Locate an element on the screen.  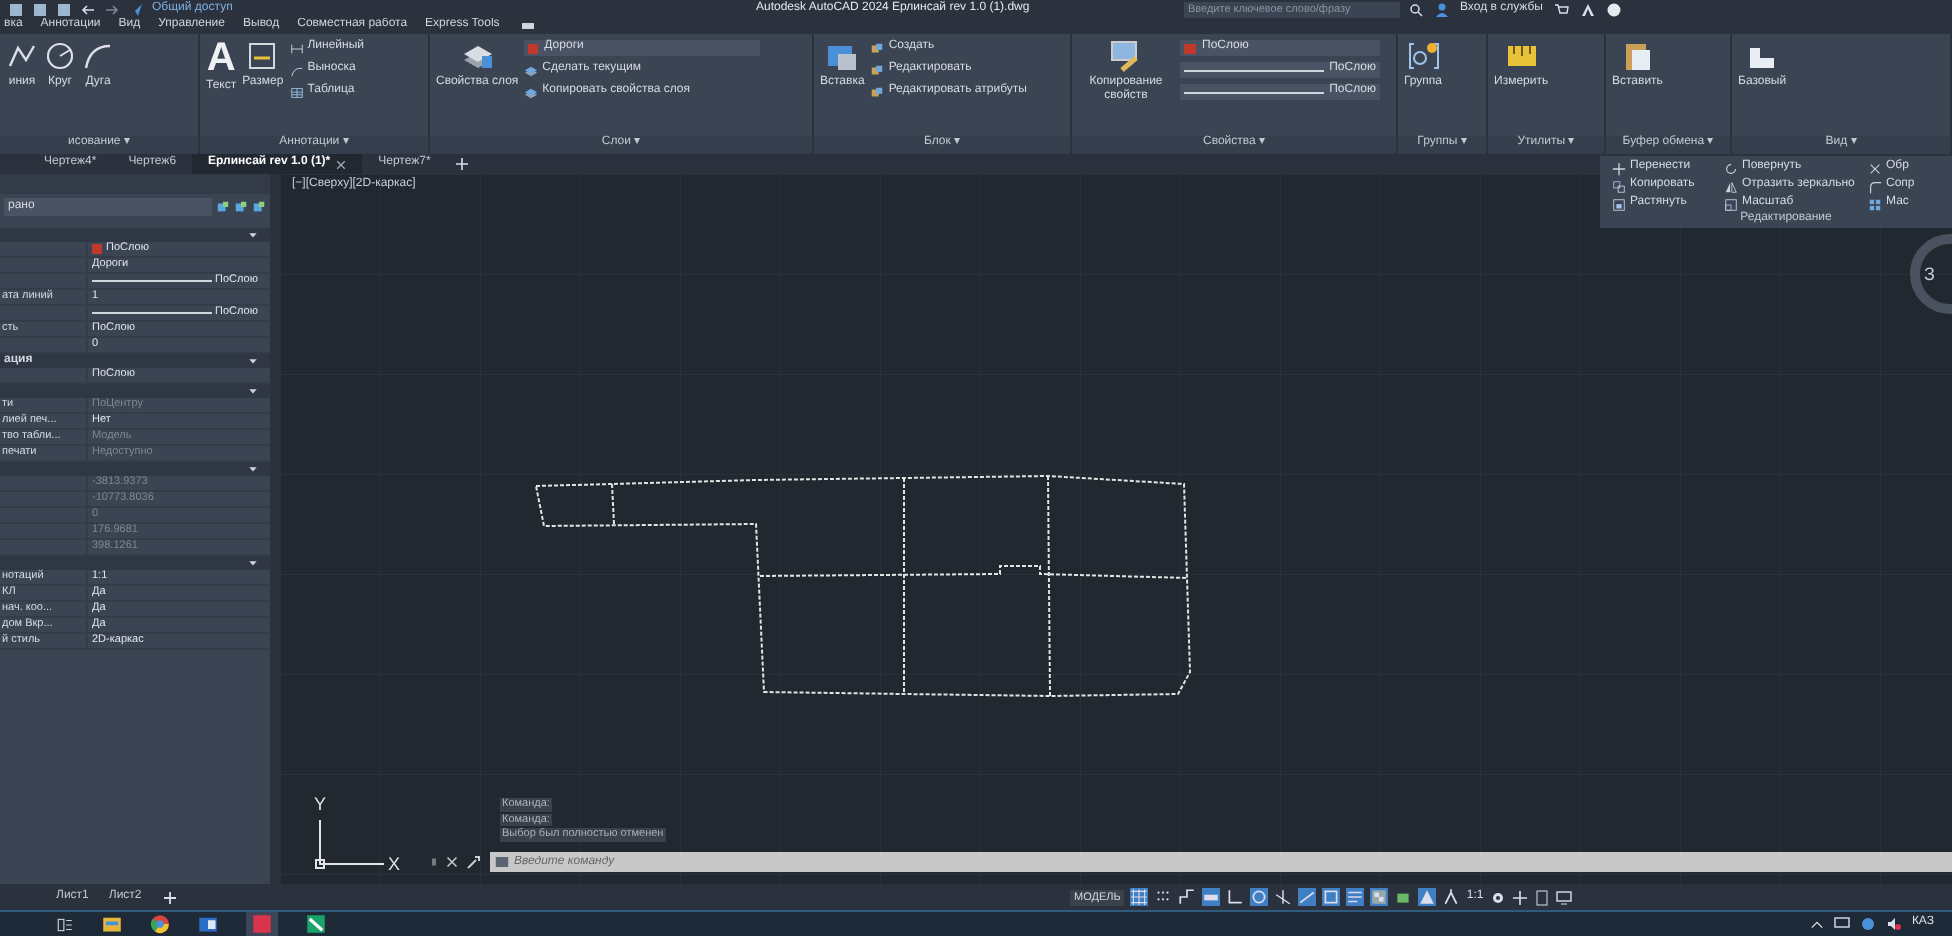
selection-toggle-icon is located at coordinates (1403, 897).